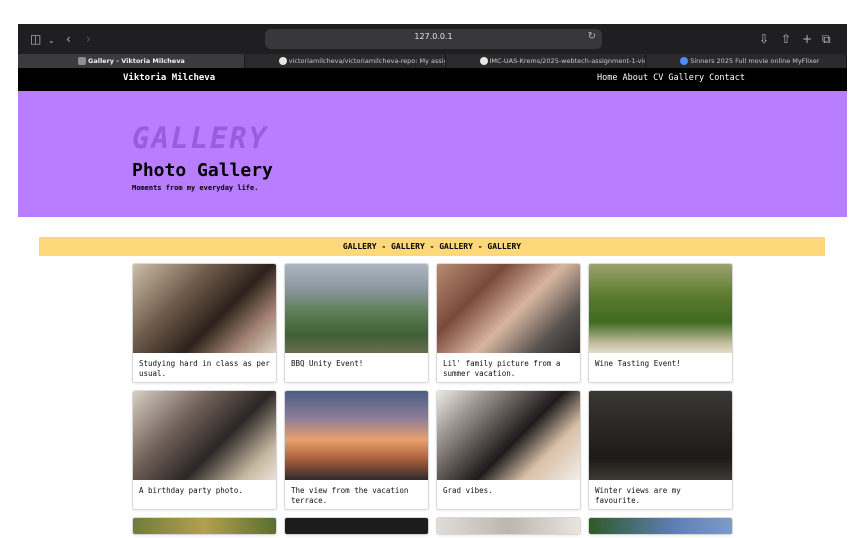  I want to click on nav-gallery-link: Gallery, so click(686, 78).